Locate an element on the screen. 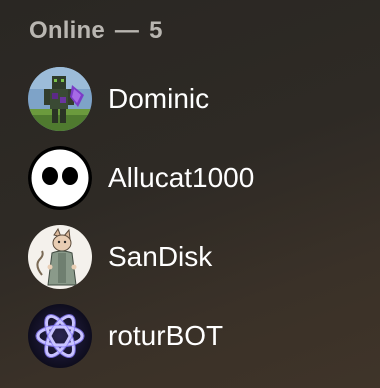 The image size is (380, 388). member-item-allucat1000: Allucat1000 is located at coordinates (193, 178).